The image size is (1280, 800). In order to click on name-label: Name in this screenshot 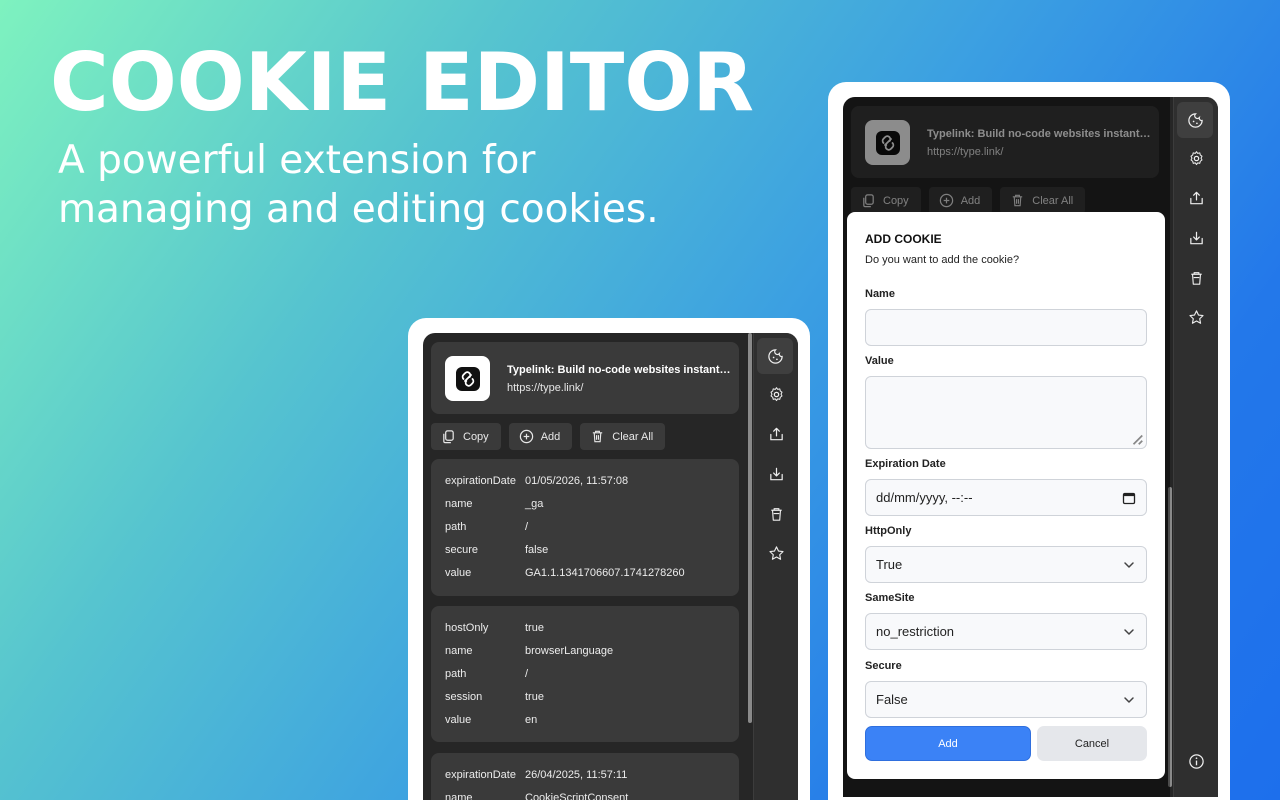, I will do `click(880, 294)`.